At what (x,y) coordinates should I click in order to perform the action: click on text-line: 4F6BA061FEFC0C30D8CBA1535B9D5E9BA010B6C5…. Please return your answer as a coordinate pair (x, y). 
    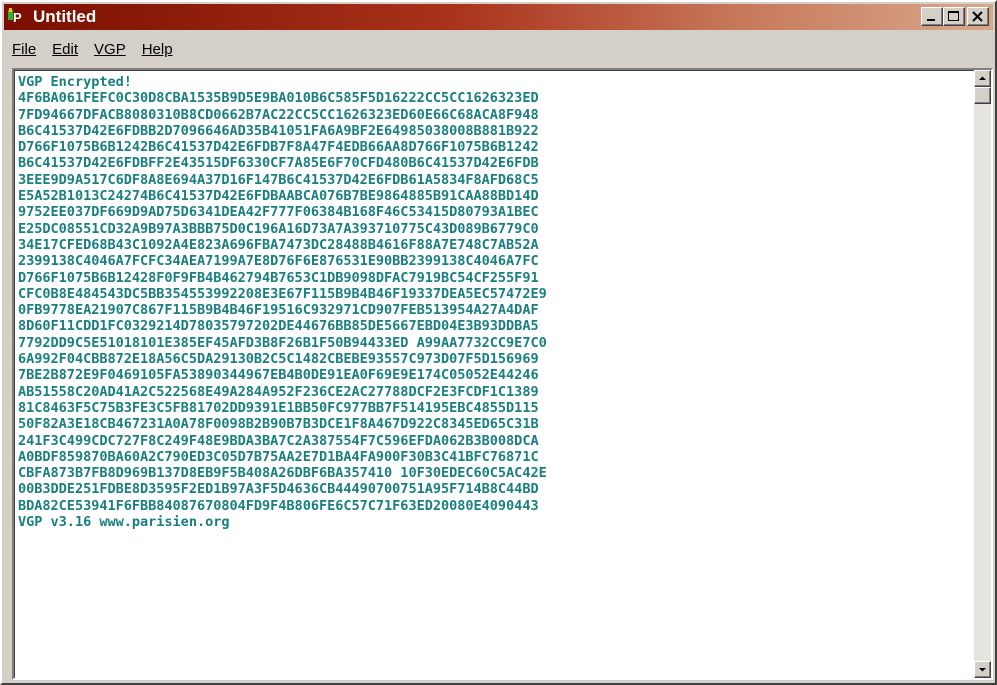
    Looking at the image, I should click on (278, 98).